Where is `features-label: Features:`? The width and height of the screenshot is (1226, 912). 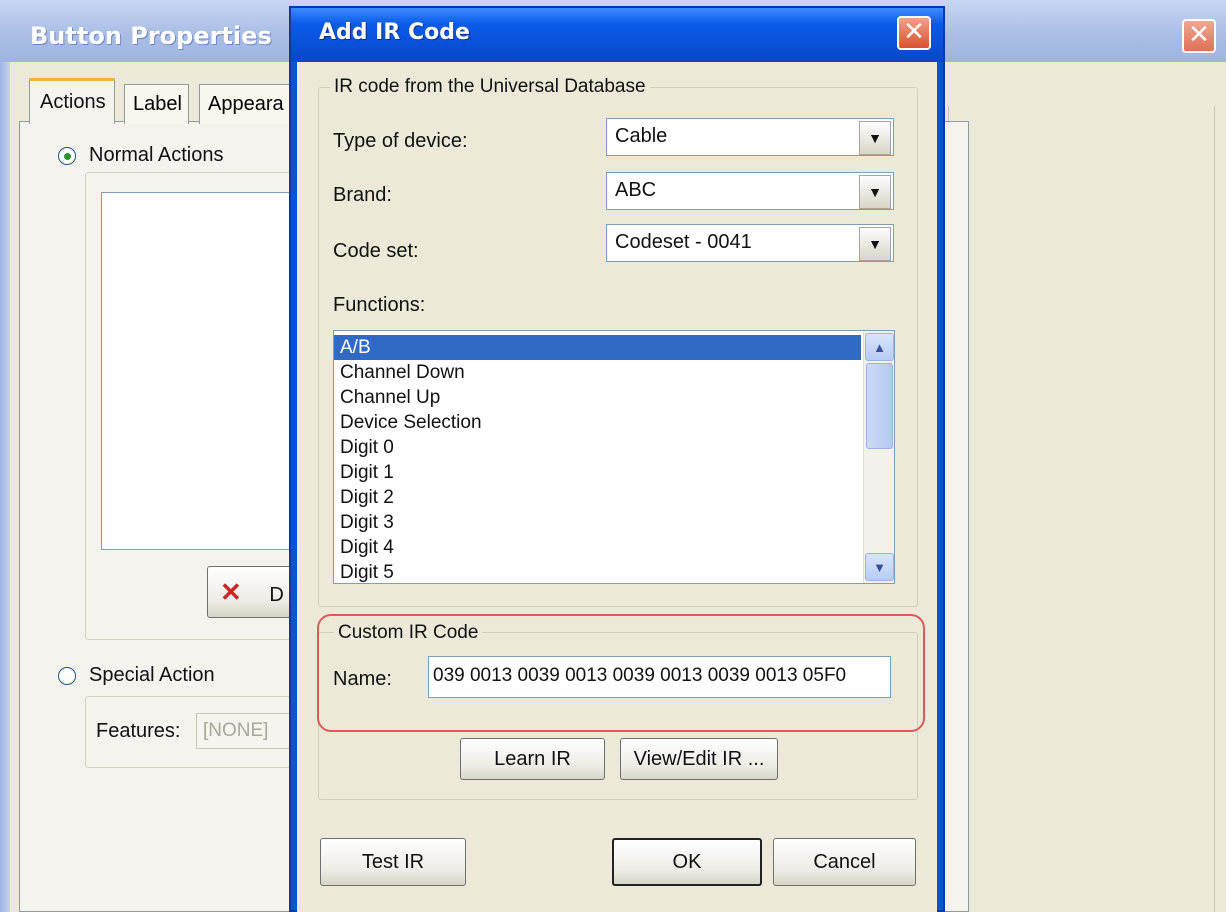
features-label: Features: is located at coordinates (138, 731).